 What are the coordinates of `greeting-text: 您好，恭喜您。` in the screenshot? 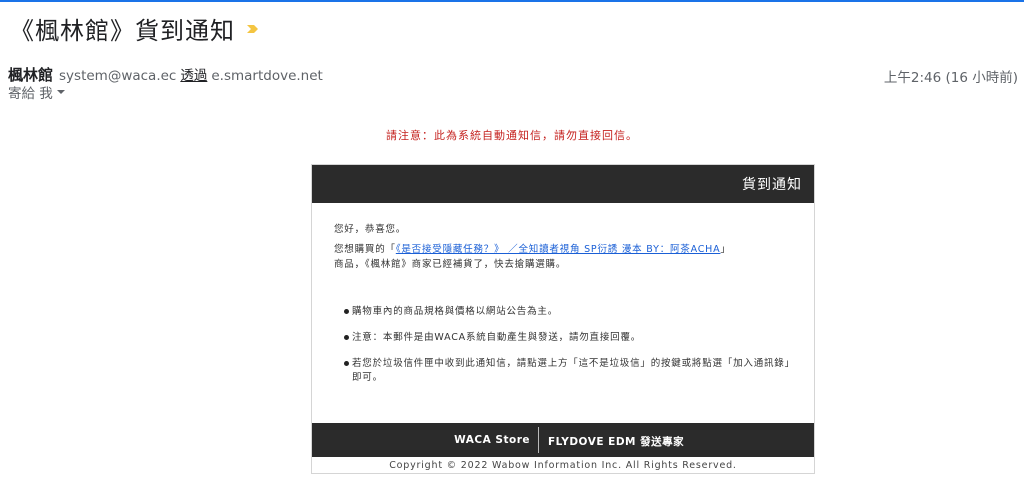 It's located at (370, 229).